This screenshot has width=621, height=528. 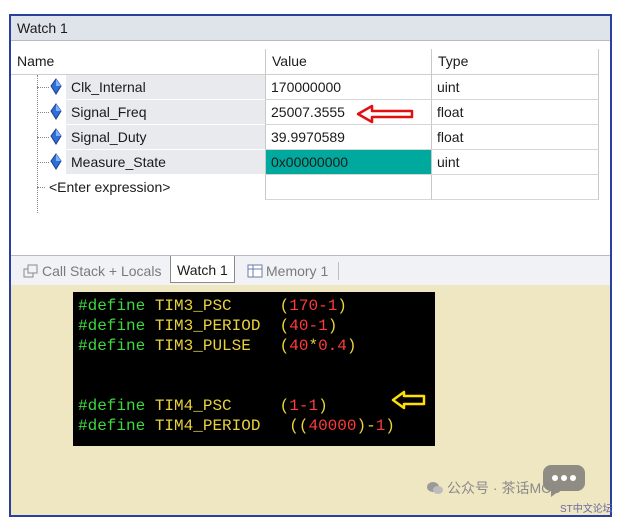 I want to click on watch-row: Measure_State 0x00000000 uint, so click(x=305, y=162).